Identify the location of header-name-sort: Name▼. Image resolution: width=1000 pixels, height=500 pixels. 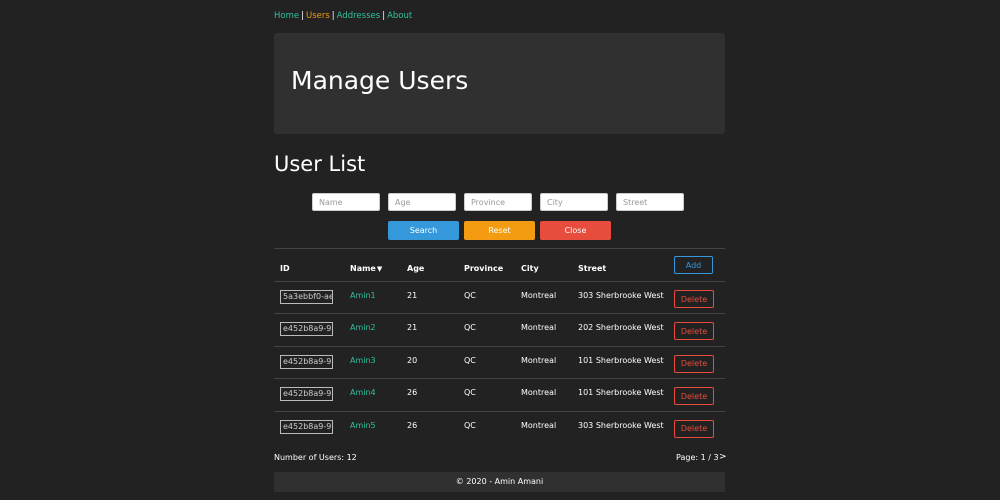
(366, 269).